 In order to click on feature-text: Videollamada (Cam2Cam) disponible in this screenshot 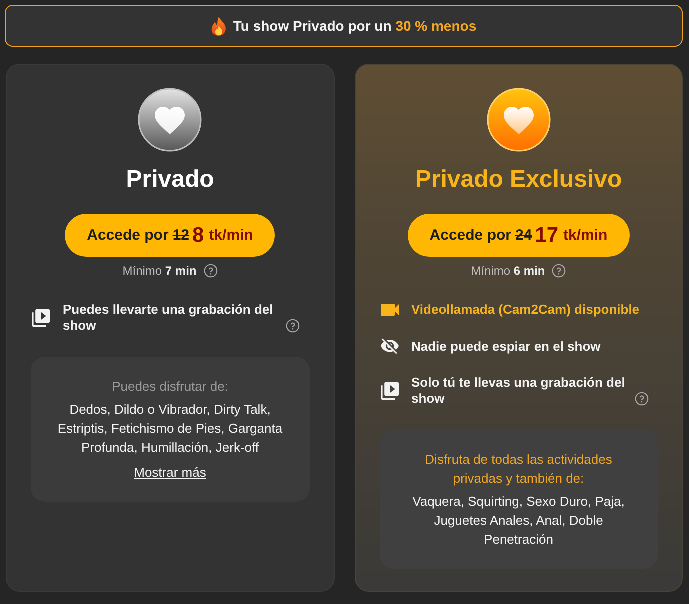, I will do `click(526, 310)`.